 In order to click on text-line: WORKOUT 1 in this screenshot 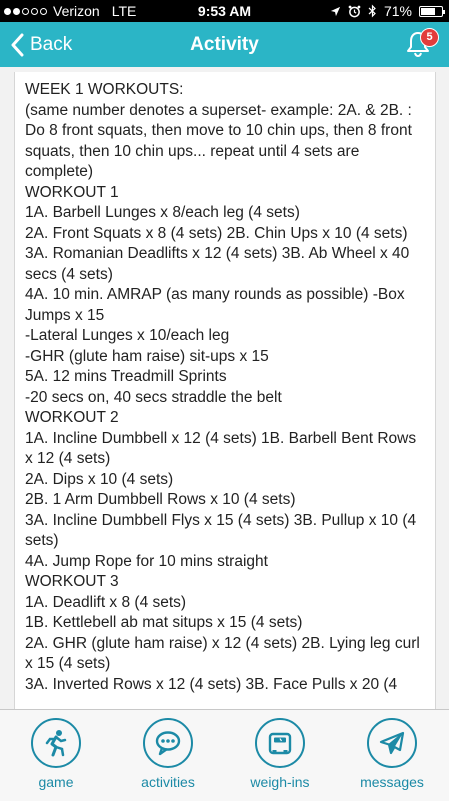, I will do `click(72, 192)`.